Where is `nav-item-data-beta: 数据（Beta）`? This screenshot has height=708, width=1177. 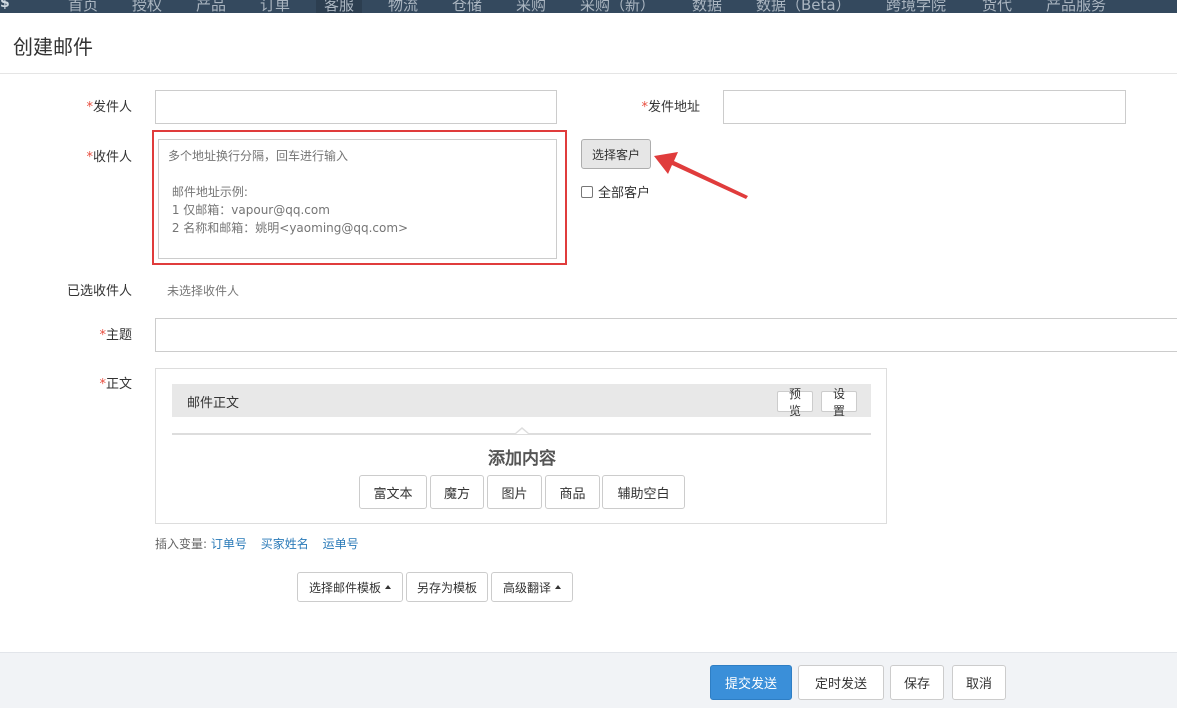
nav-item-data-beta: 数据（Beta） is located at coordinates (803, 6).